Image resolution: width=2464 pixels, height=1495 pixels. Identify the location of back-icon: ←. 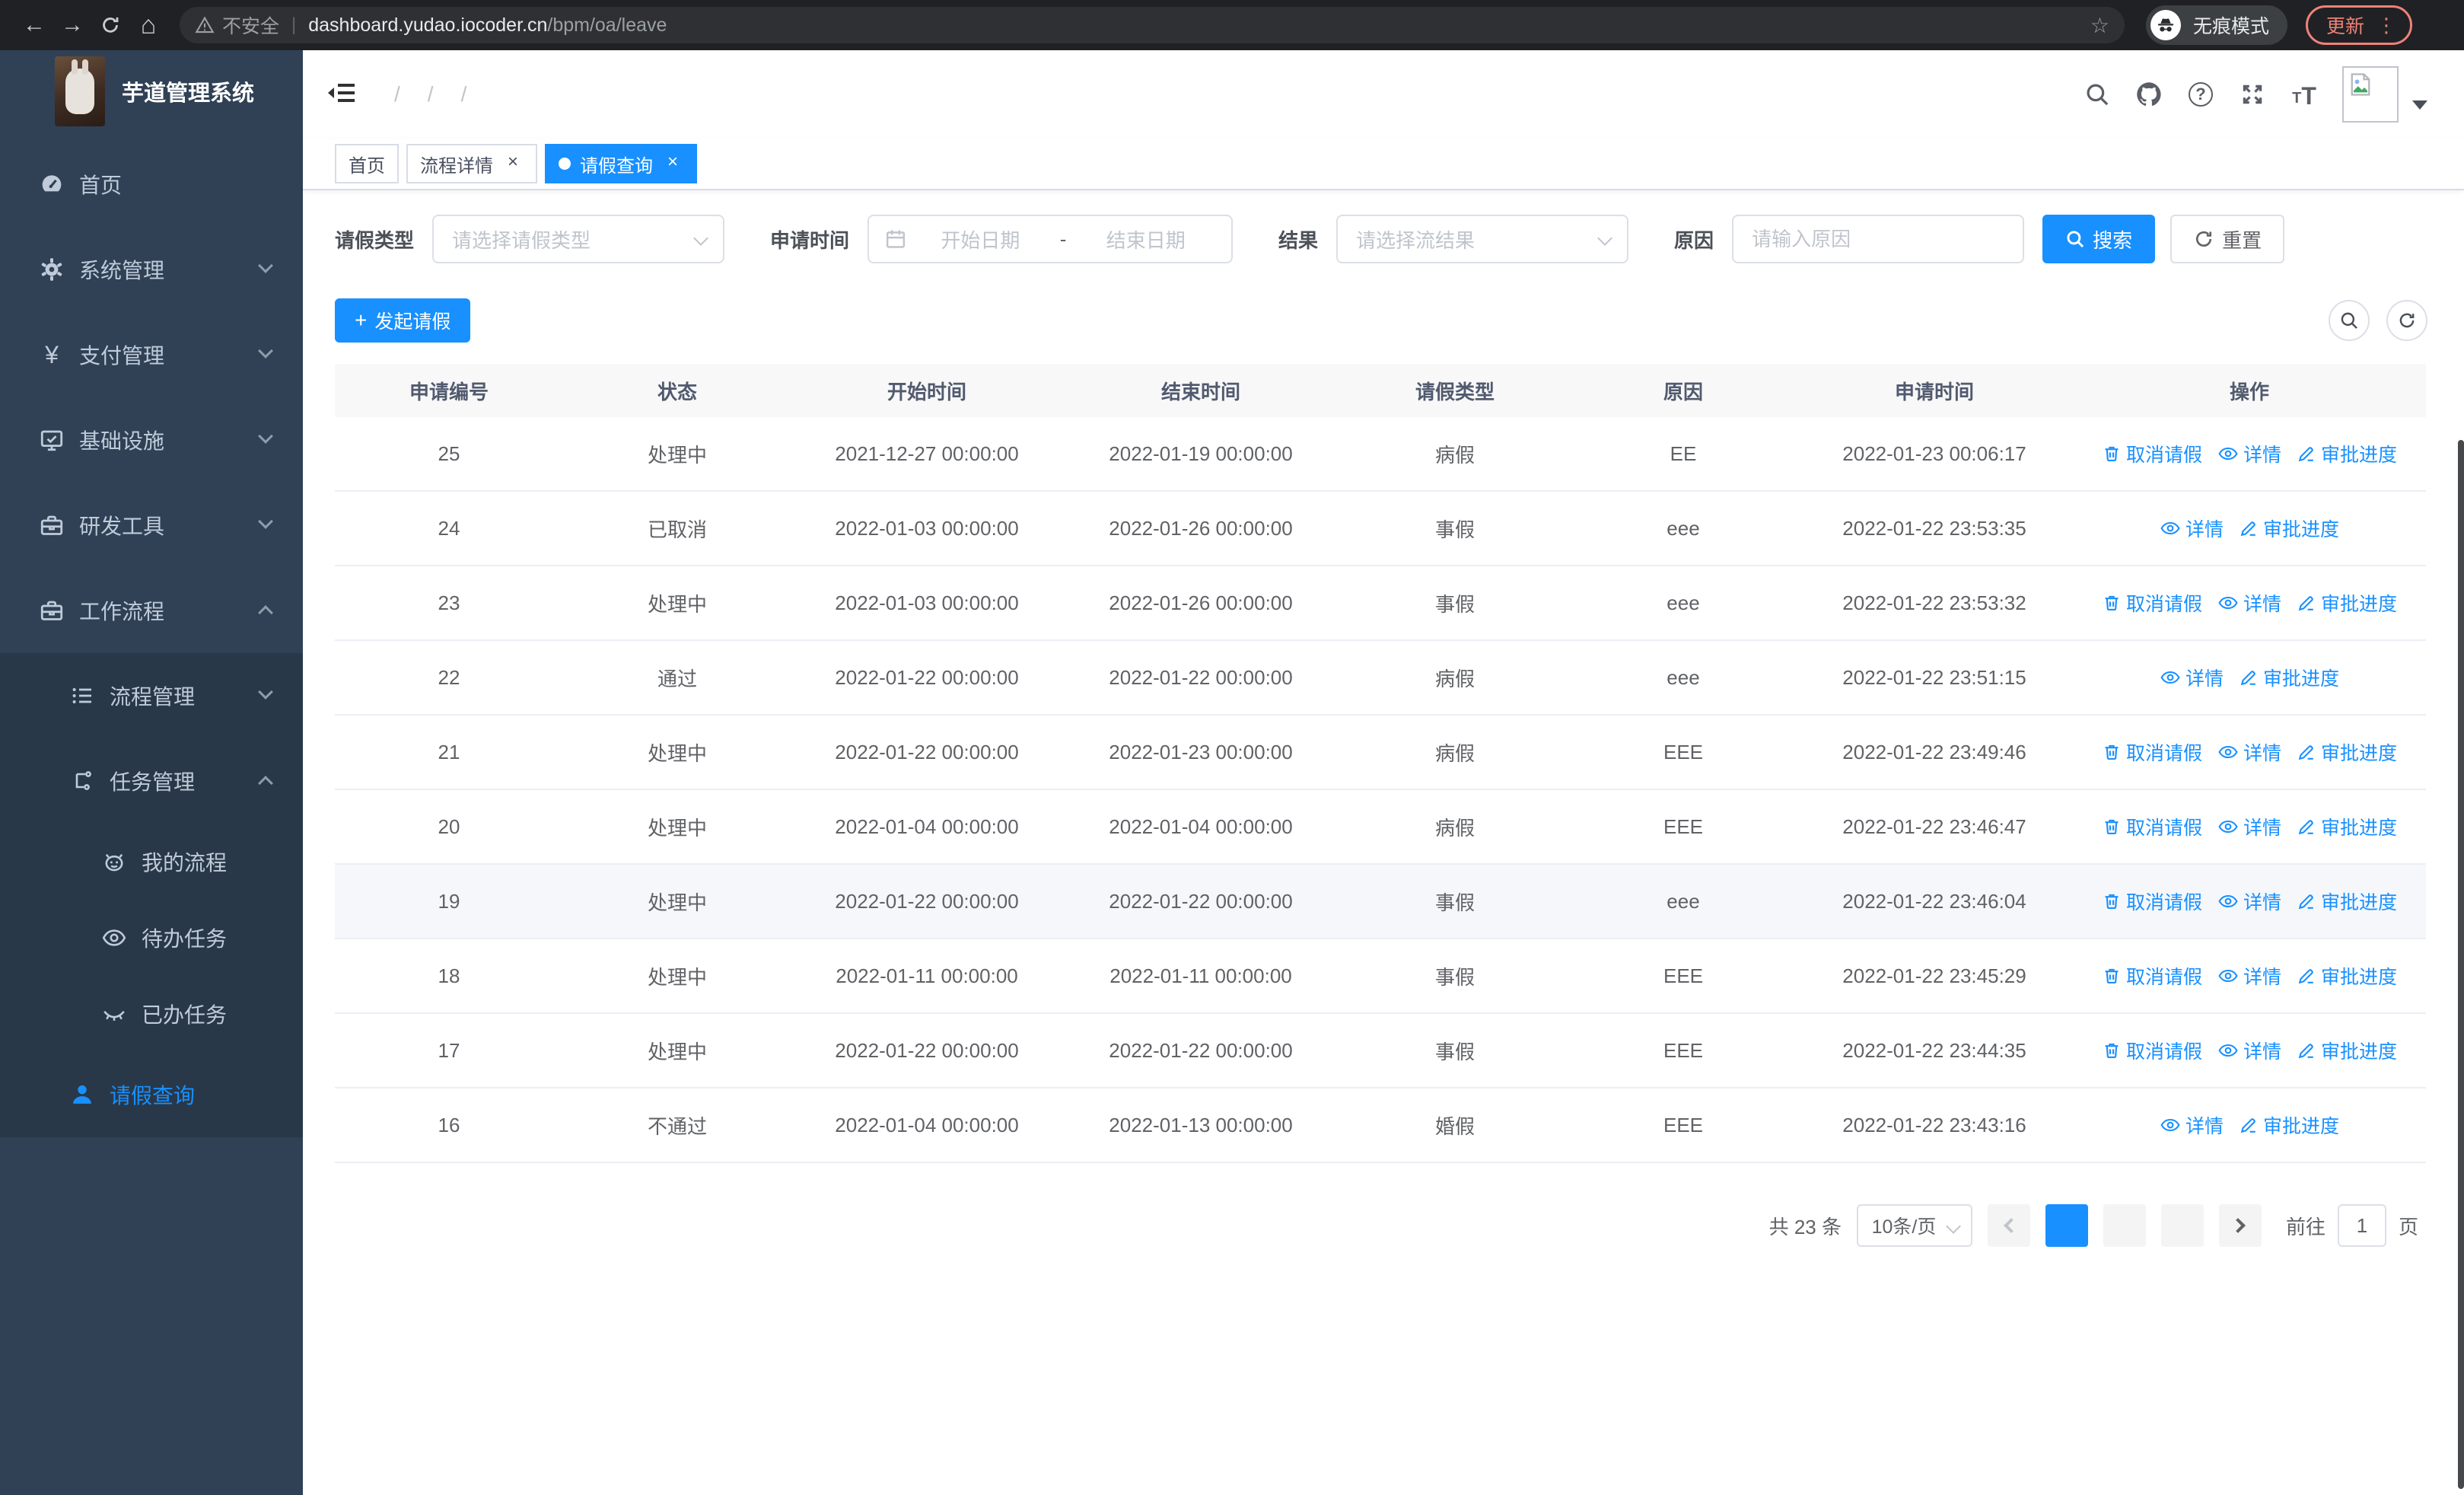
(34, 25).